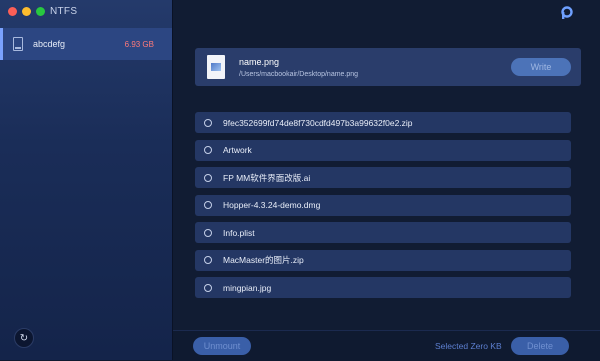 The image size is (600, 361). Describe the element at coordinates (267, 177) in the screenshot. I see `list-item-label: FP MM软件界面改版.ai` at that location.